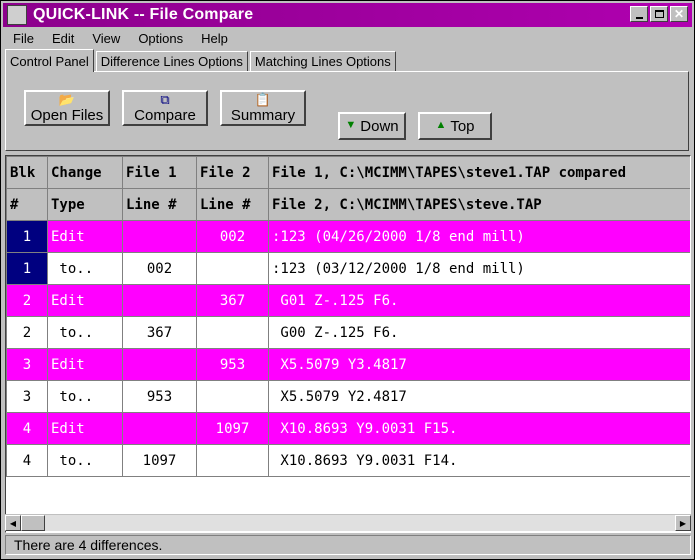 Image resolution: width=695 pixels, height=560 pixels. What do you see at coordinates (263, 99) in the screenshot?
I see `summary-icon: 📋` at bounding box center [263, 99].